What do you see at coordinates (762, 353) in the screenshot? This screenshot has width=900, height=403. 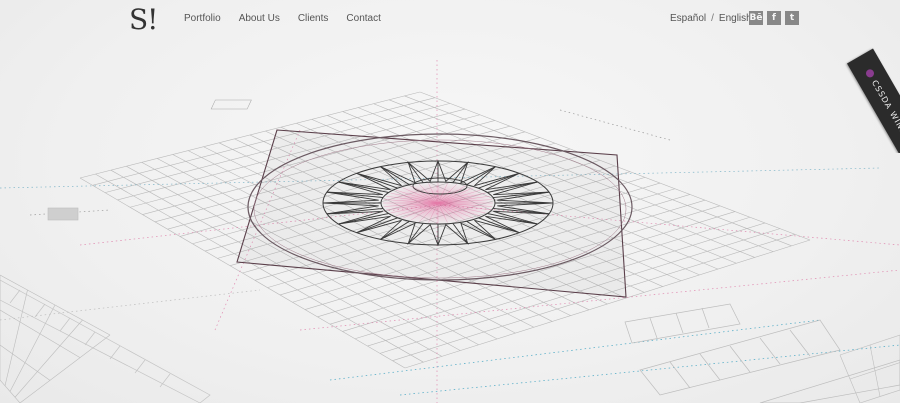 I see `bottom-right-boxes` at bounding box center [762, 353].